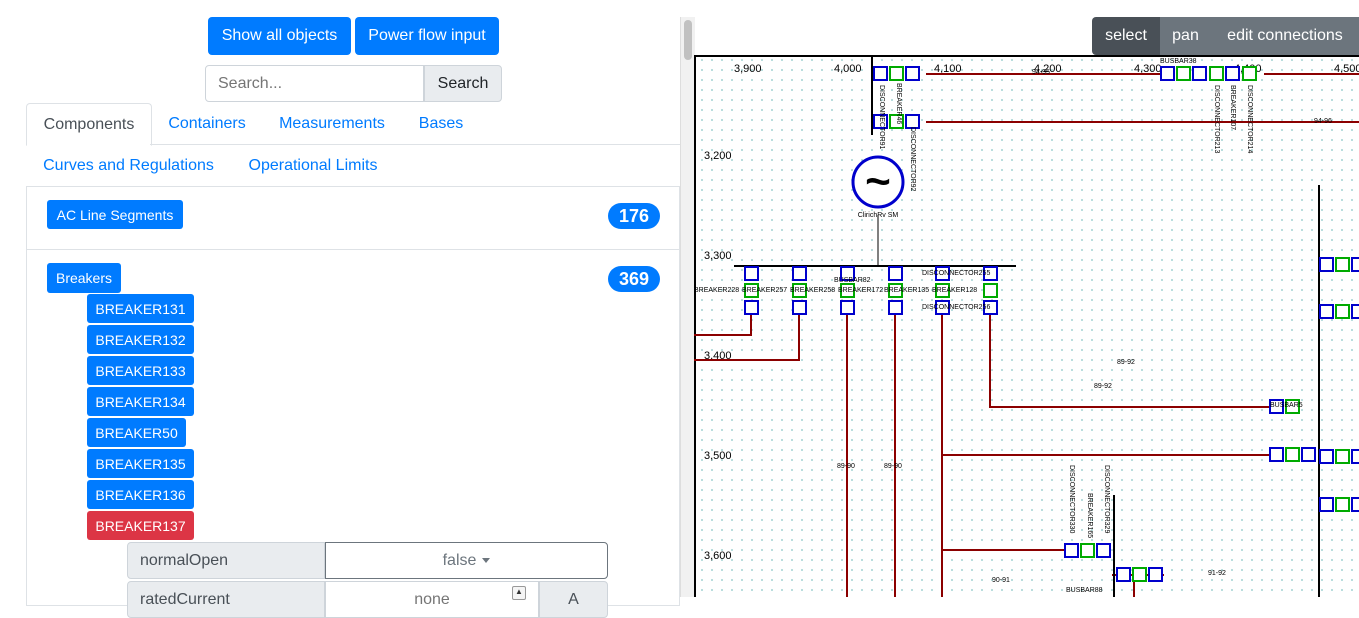 The width and height of the screenshot is (1359, 618). I want to click on busbar-label: BUSBAR5, so click(1286, 405).